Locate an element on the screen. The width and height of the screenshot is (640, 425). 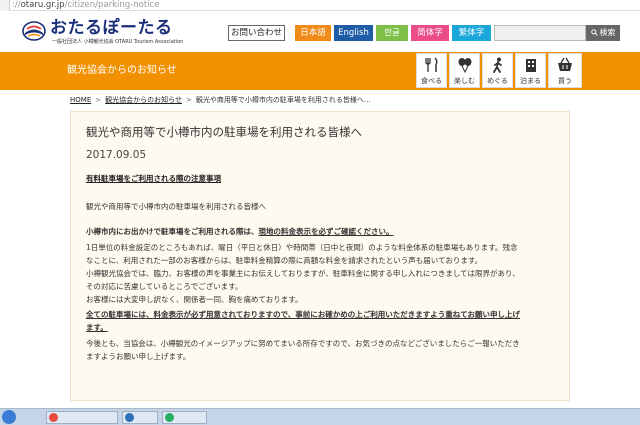
logo-text: おたるぽーたる is located at coordinates (111, 28).